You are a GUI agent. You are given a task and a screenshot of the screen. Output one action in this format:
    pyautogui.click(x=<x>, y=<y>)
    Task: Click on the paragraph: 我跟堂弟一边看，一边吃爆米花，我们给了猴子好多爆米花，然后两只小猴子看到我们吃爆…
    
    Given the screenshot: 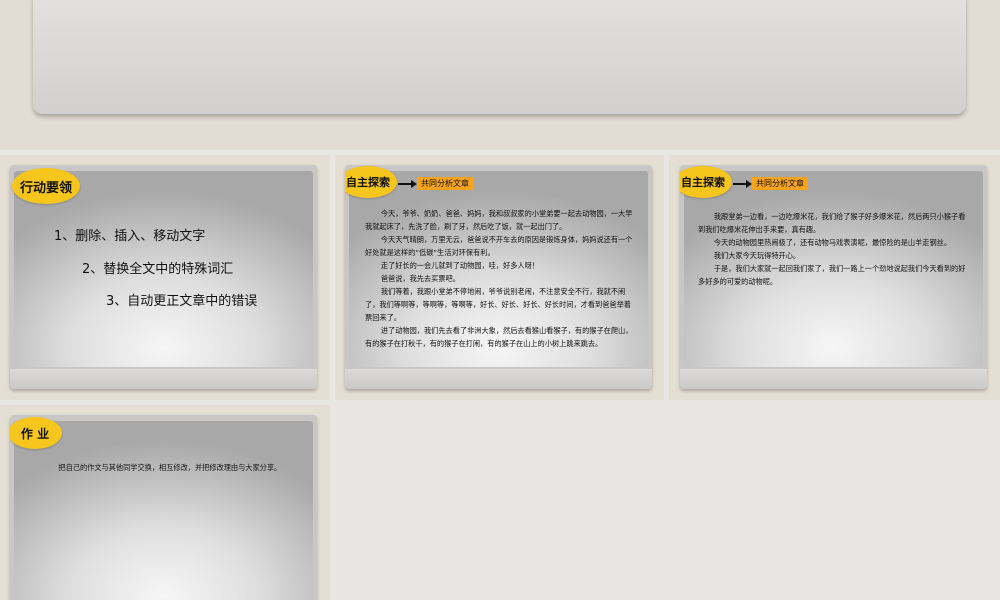 What is the action you would take?
    pyautogui.click(x=832, y=223)
    